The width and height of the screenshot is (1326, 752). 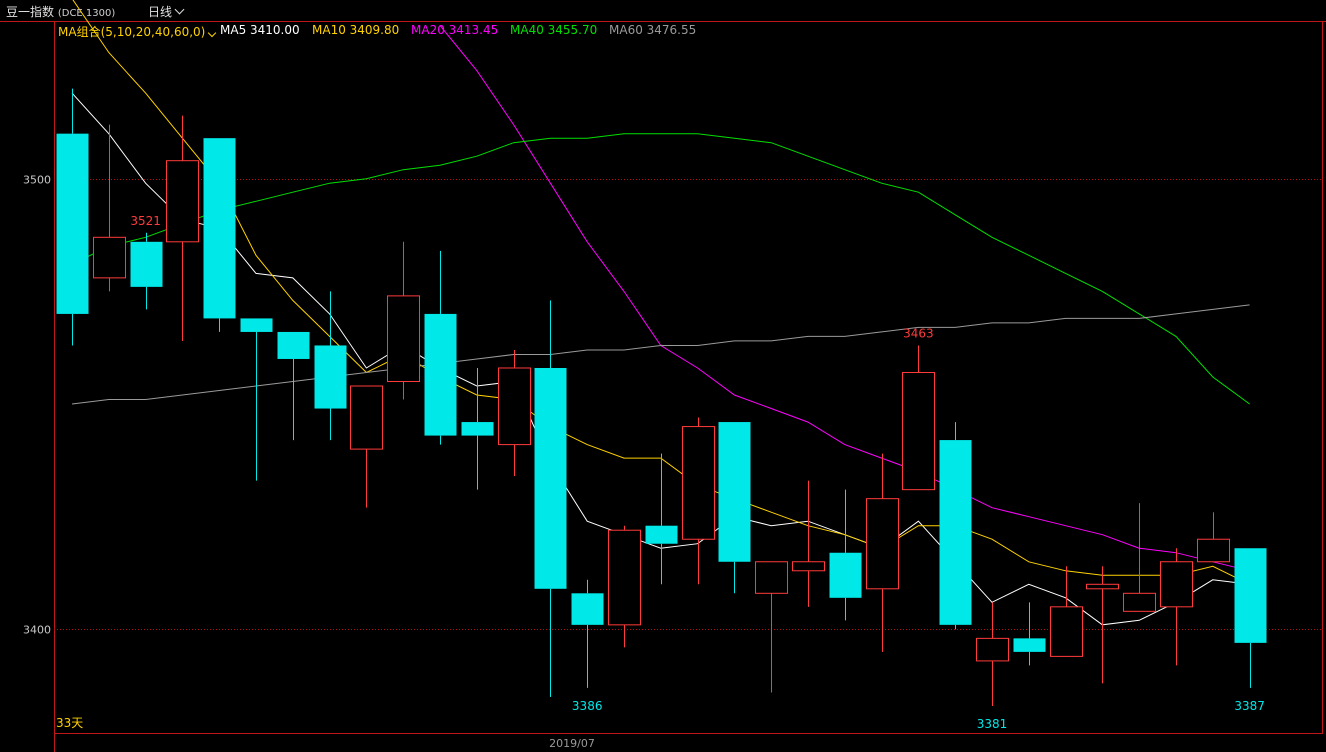 What do you see at coordinates (37, 180) in the screenshot?
I see `y-tick-label: 3500` at bounding box center [37, 180].